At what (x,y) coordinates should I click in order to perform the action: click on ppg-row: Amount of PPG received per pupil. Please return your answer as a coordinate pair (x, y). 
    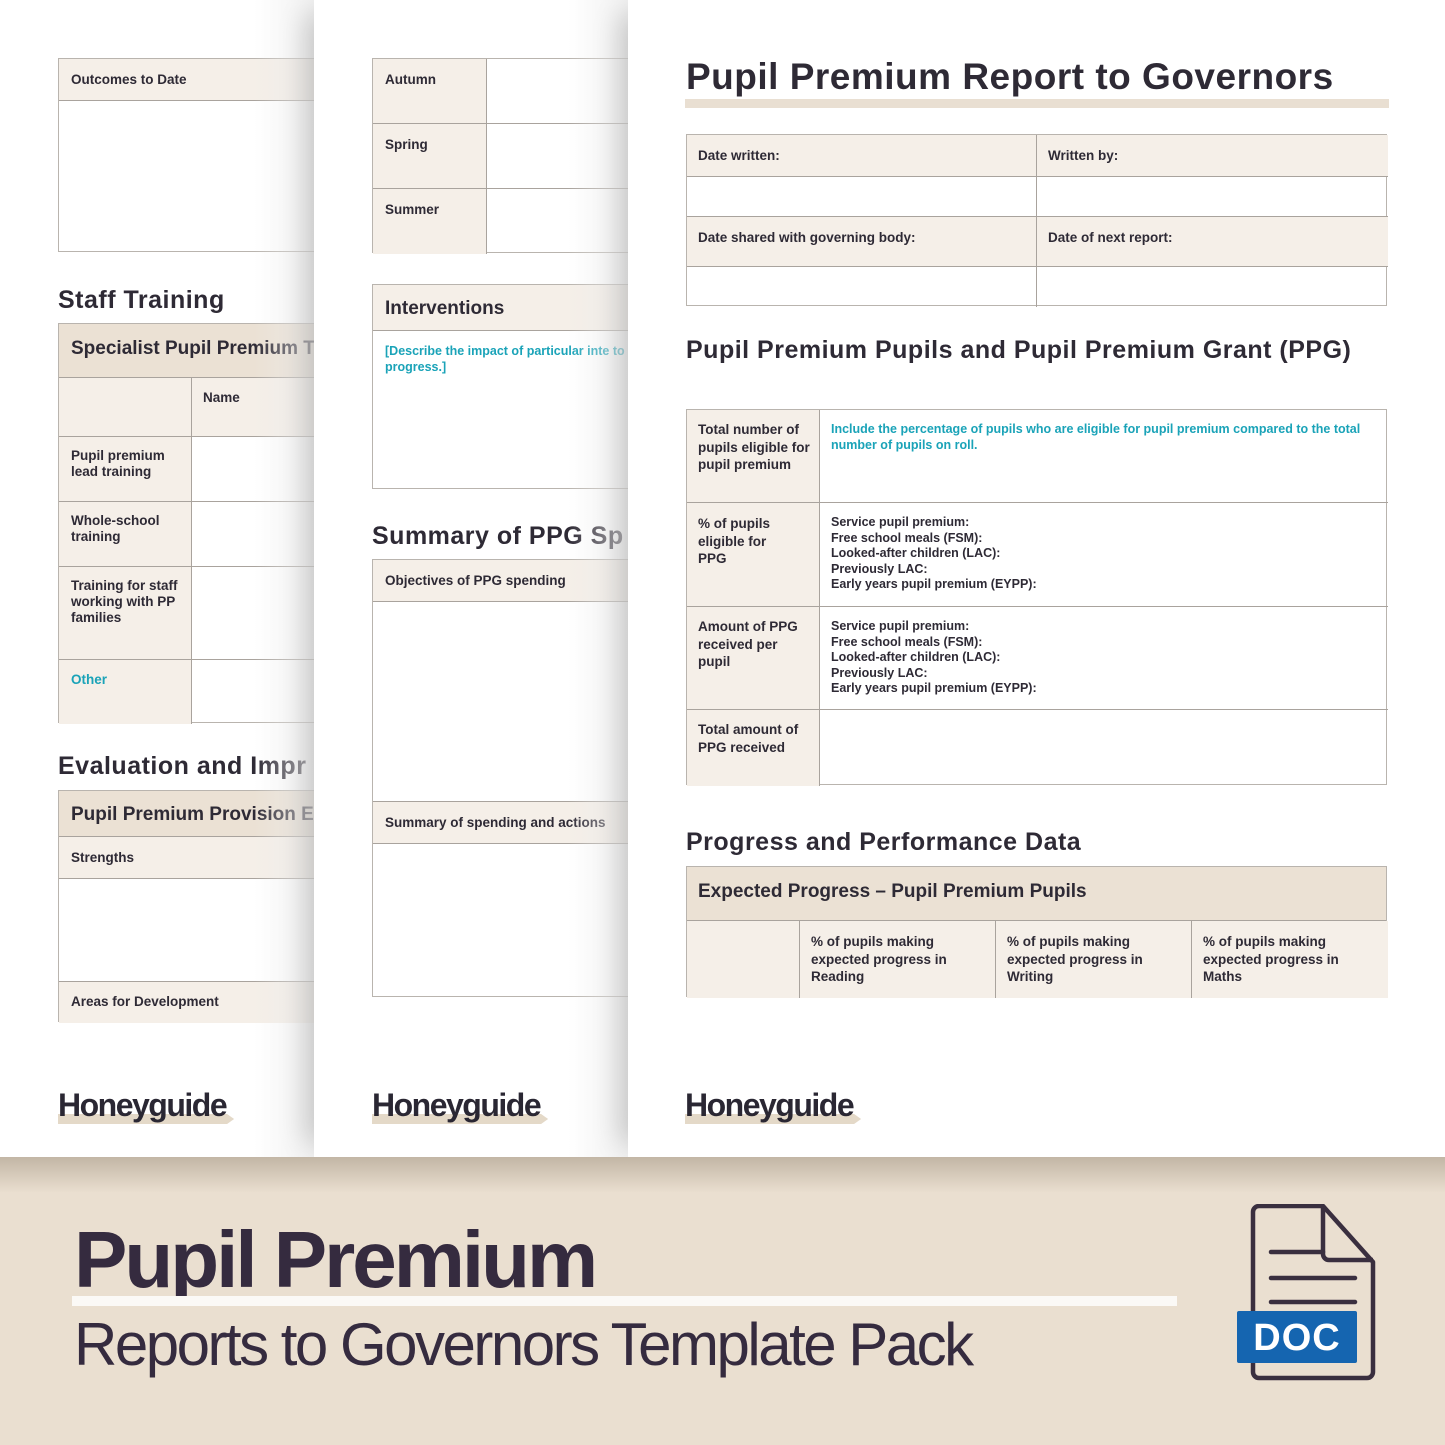
    Looking at the image, I should click on (753, 658).